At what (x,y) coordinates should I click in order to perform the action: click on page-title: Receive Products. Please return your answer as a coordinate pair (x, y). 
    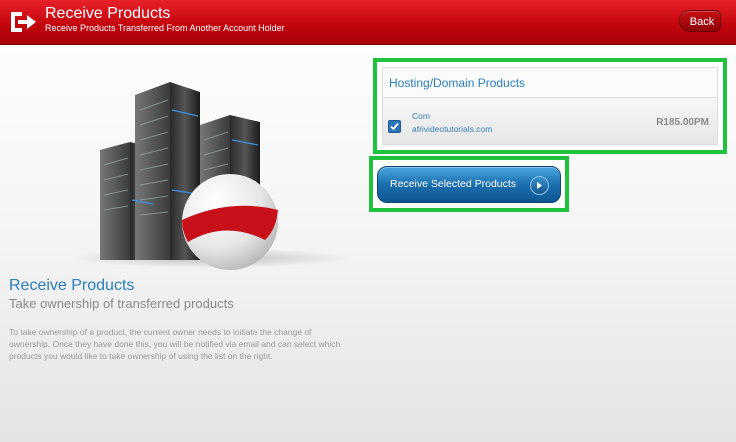
    Looking at the image, I should click on (108, 13).